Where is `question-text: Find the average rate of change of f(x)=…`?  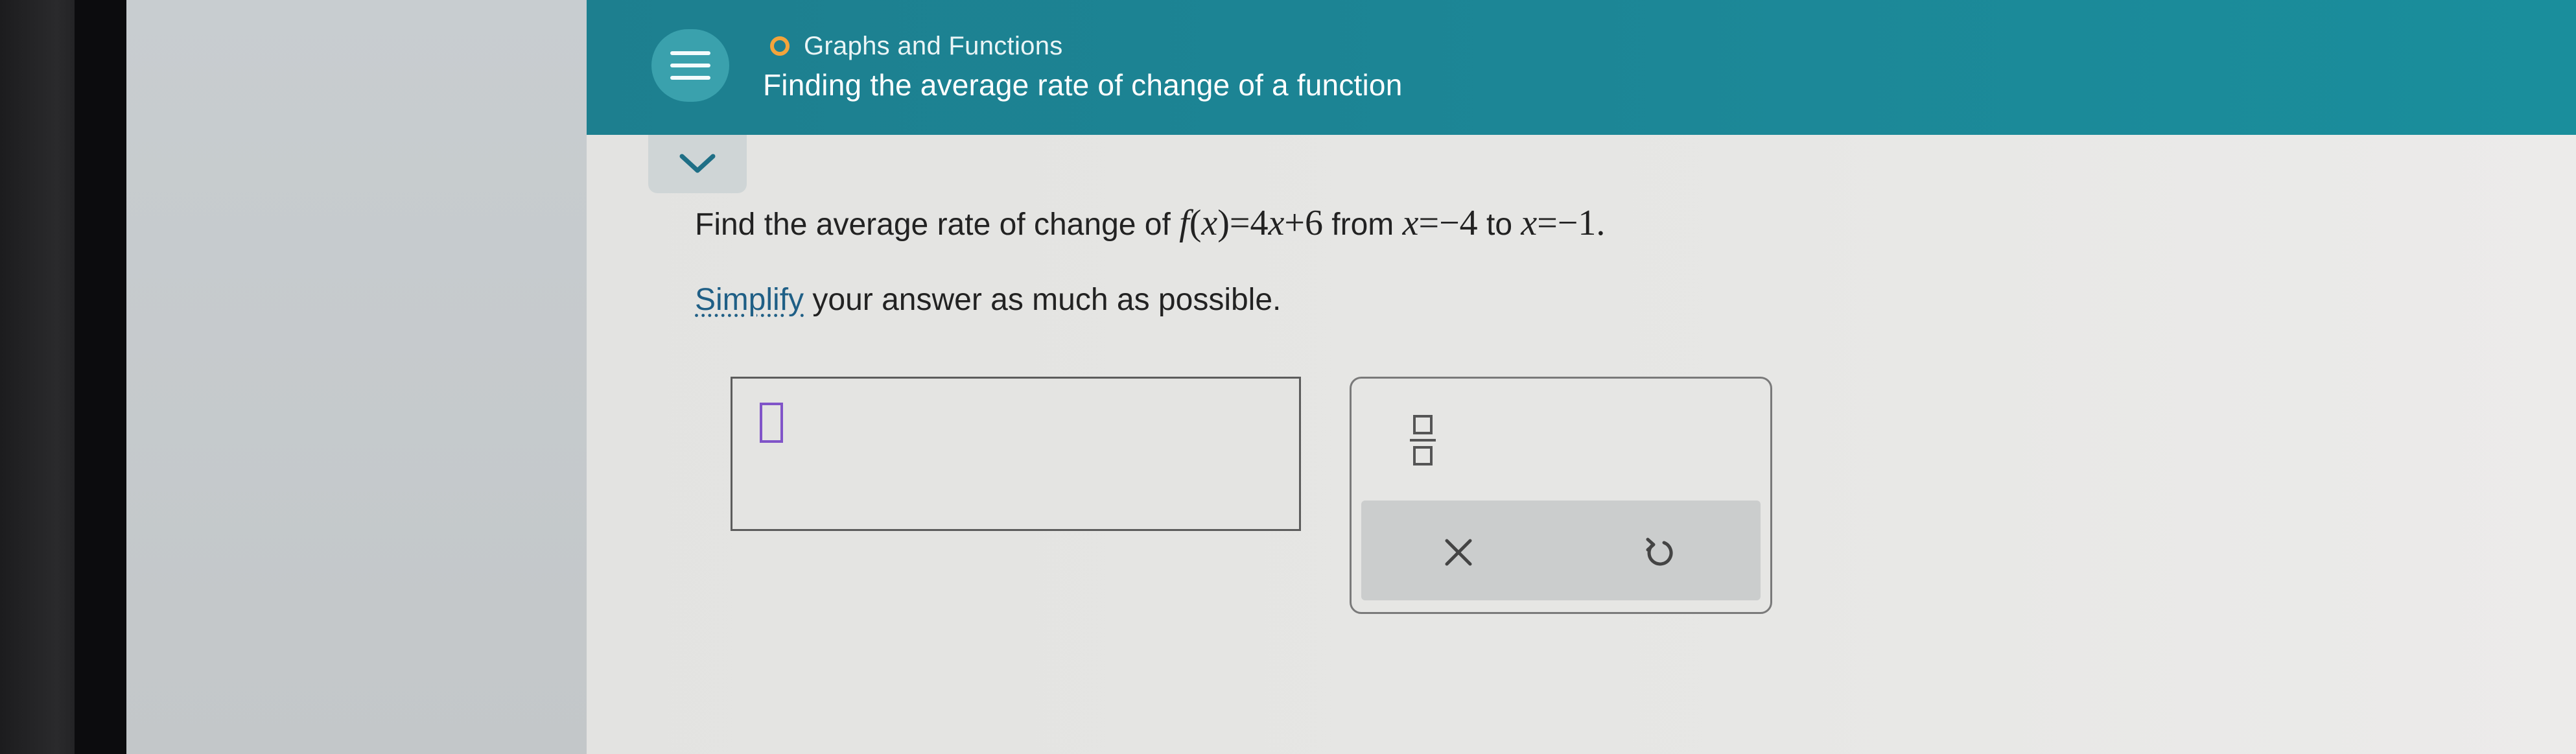
question-text: Find the average rate of change of f(x)=… is located at coordinates (1150, 223).